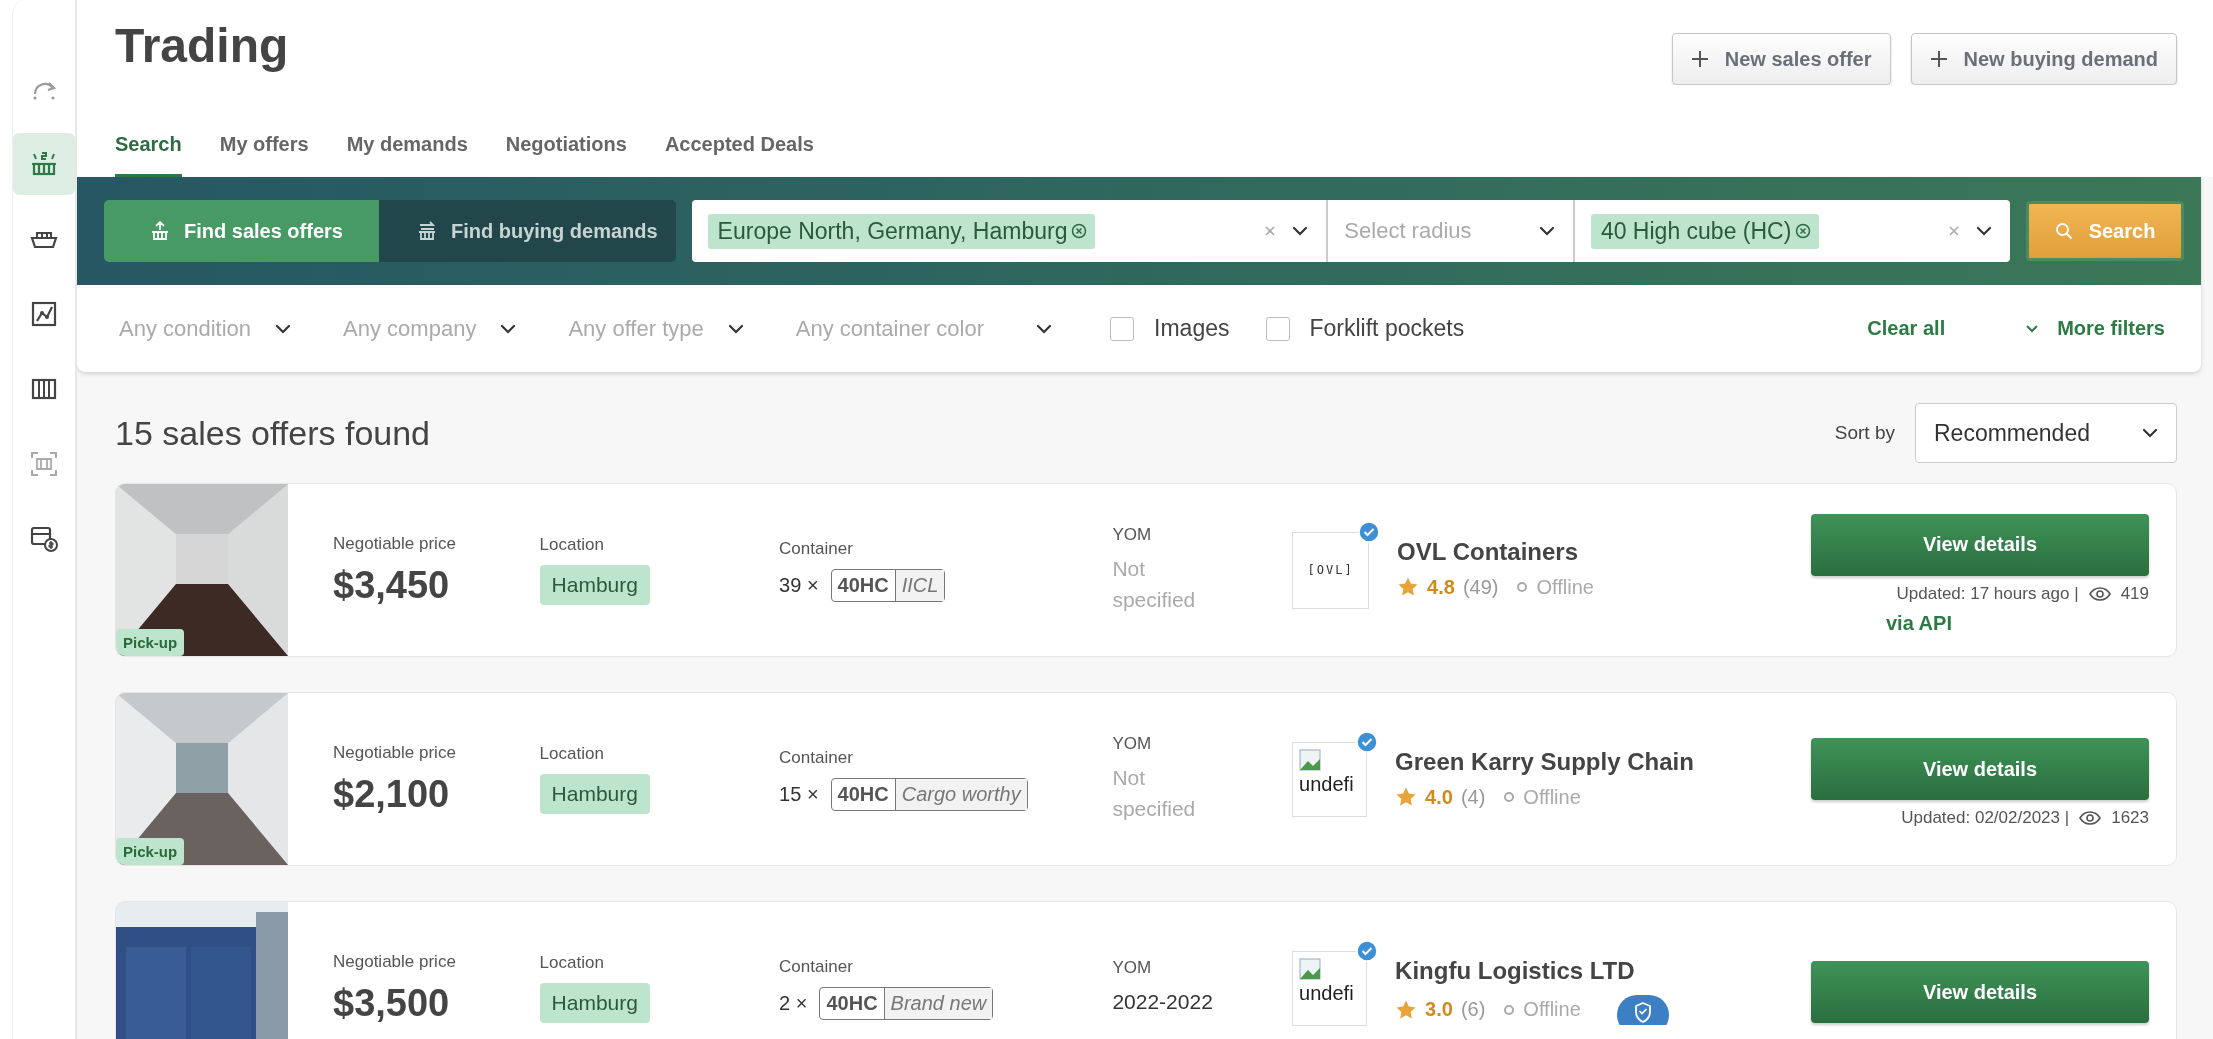 The width and height of the screenshot is (2213, 1039). Describe the element at coordinates (160, 231) in the screenshot. I see `upload-icon` at that location.